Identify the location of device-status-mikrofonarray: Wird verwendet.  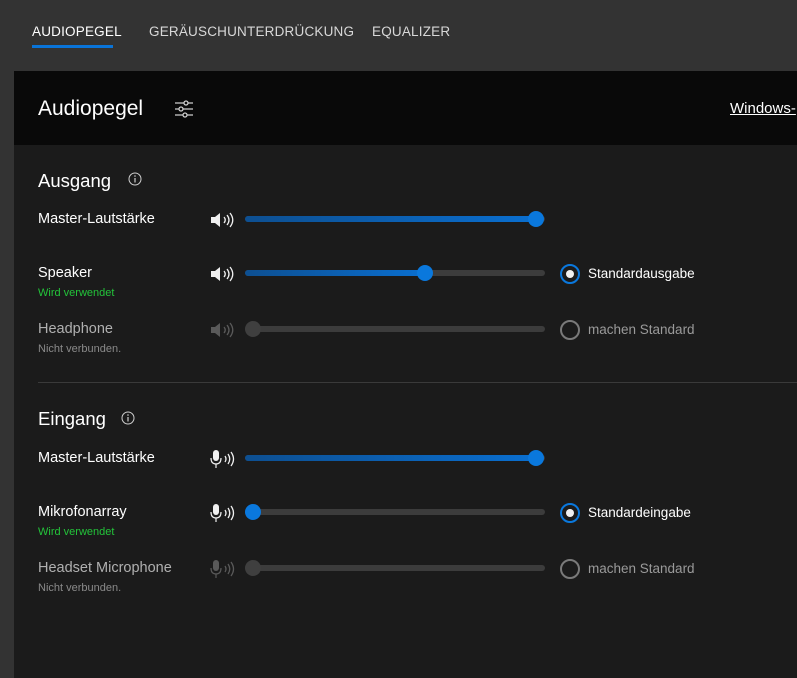
(76, 532).